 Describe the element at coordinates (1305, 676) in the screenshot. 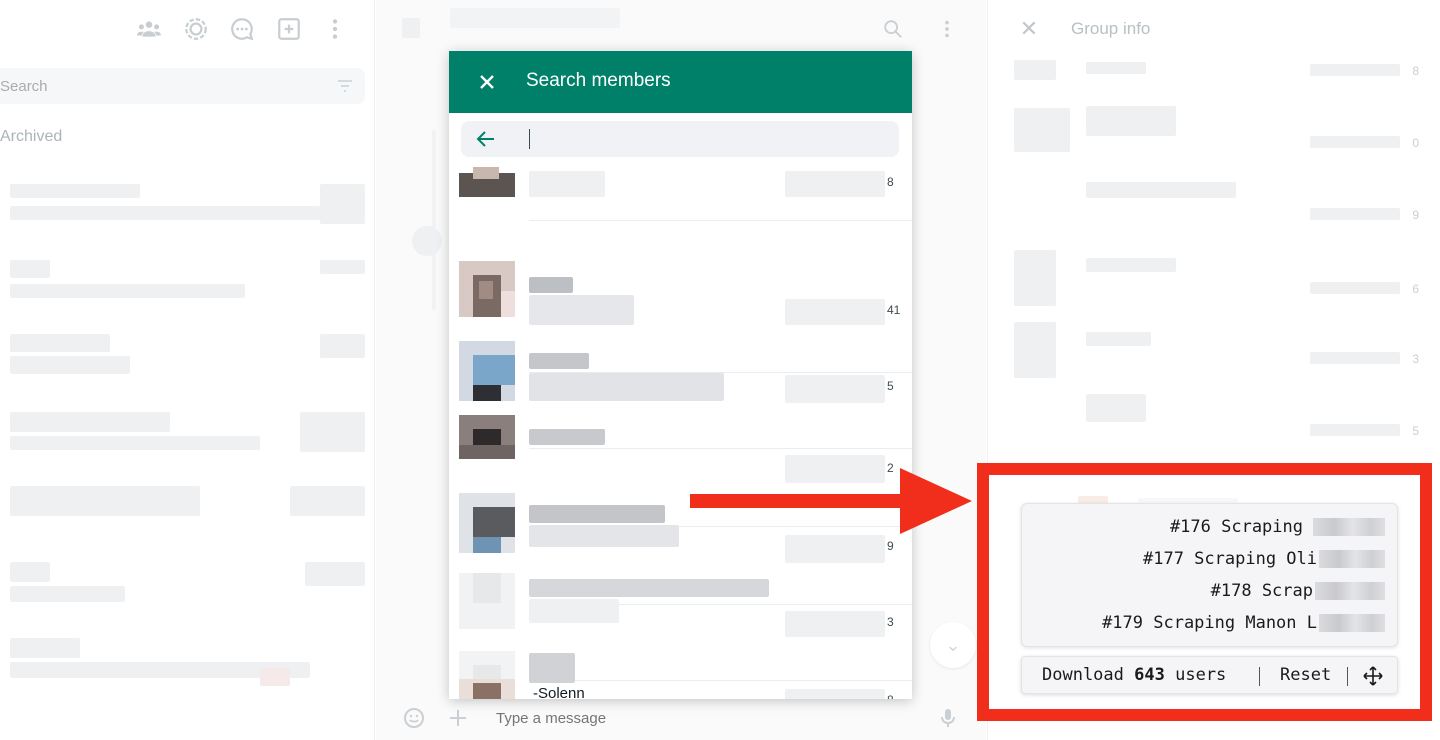

I see `reset-button: Reset` at that location.